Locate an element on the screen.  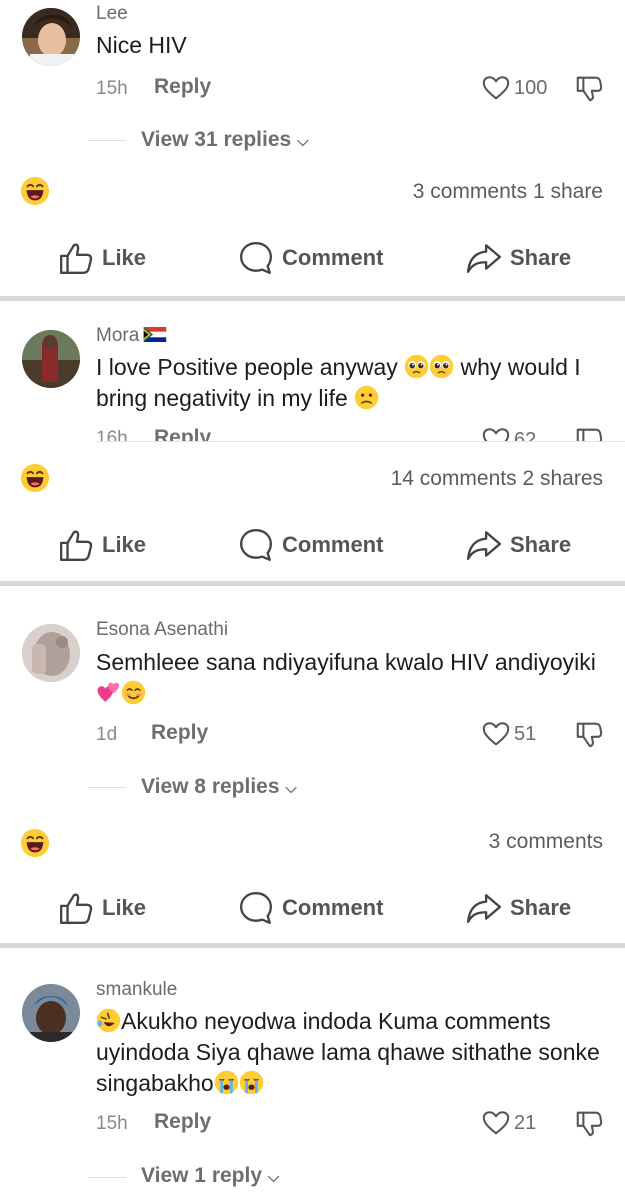
view-replies-button: View 1 reply ⌵ is located at coordinates (210, 1176).